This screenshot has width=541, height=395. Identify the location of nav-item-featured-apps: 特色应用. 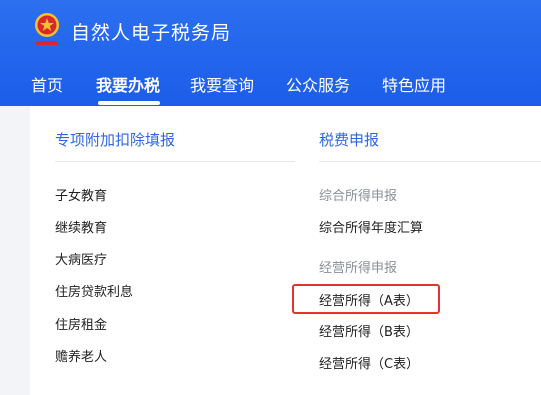
(414, 84).